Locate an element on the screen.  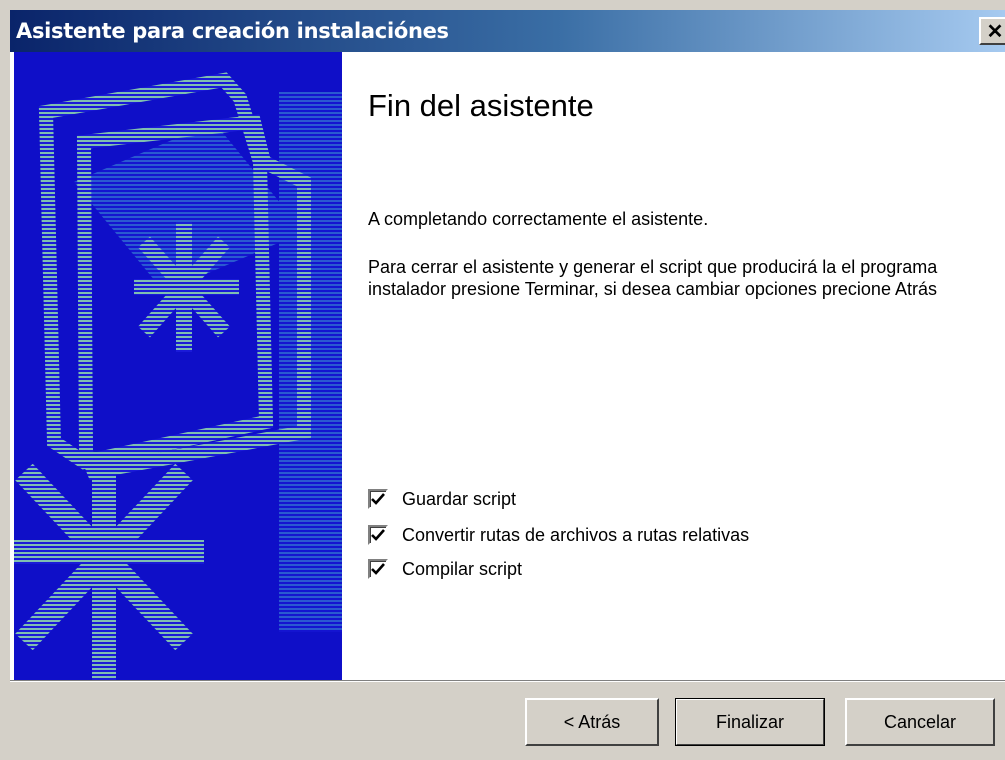
save-script-label: Guardar script is located at coordinates (459, 498).